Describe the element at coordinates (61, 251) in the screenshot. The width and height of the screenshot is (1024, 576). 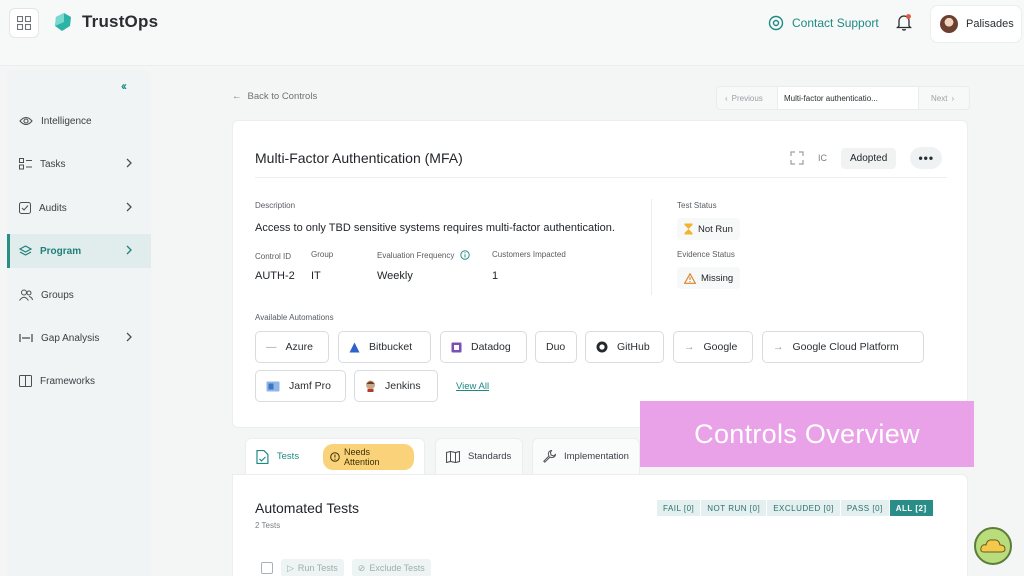
I see `sidebar-item-label: Program` at that location.